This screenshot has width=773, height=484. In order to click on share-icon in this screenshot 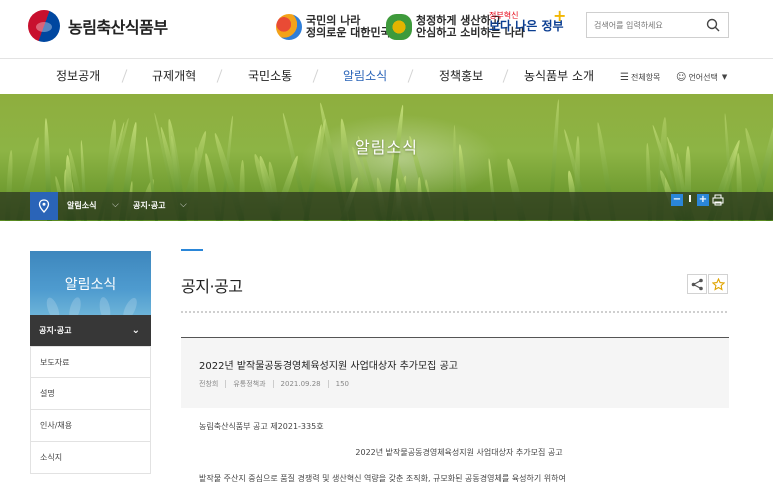, I will do `click(697, 284)`.